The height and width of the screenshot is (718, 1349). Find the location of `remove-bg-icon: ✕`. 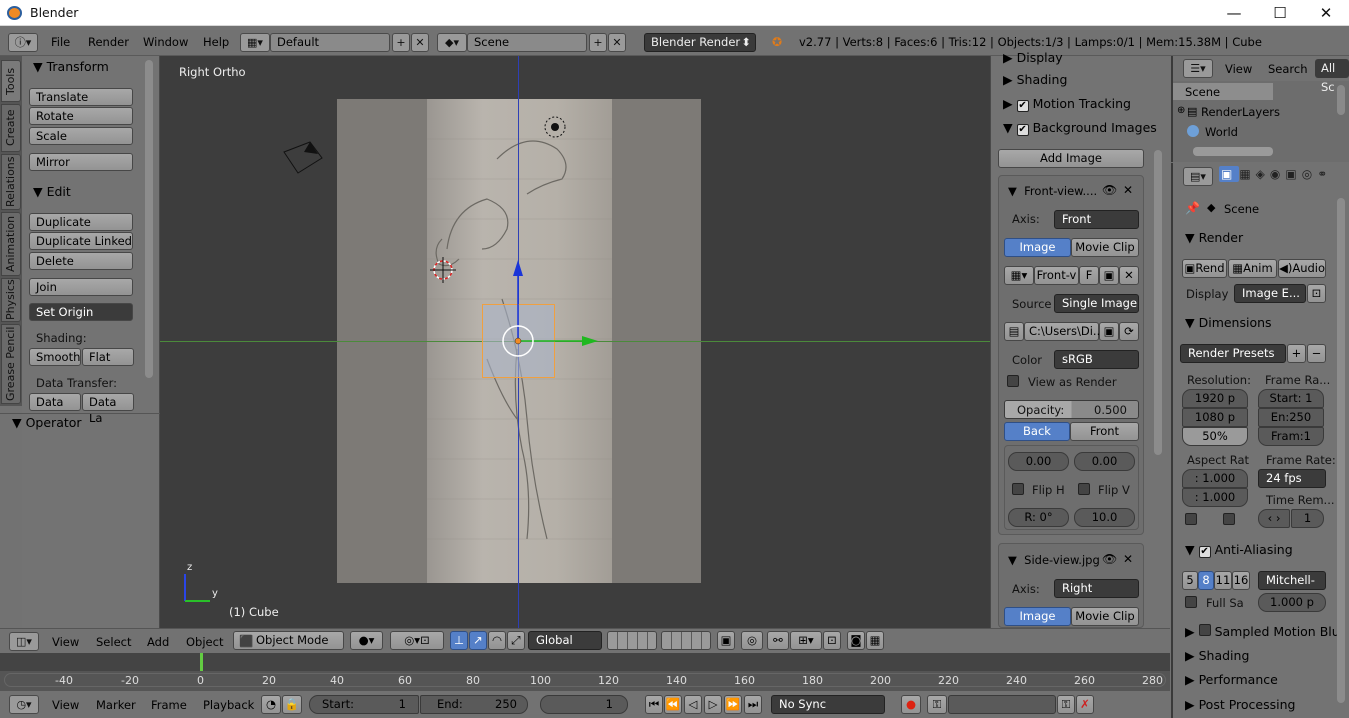

remove-bg-icon: ✕ is located at coordinates (1128, 190).